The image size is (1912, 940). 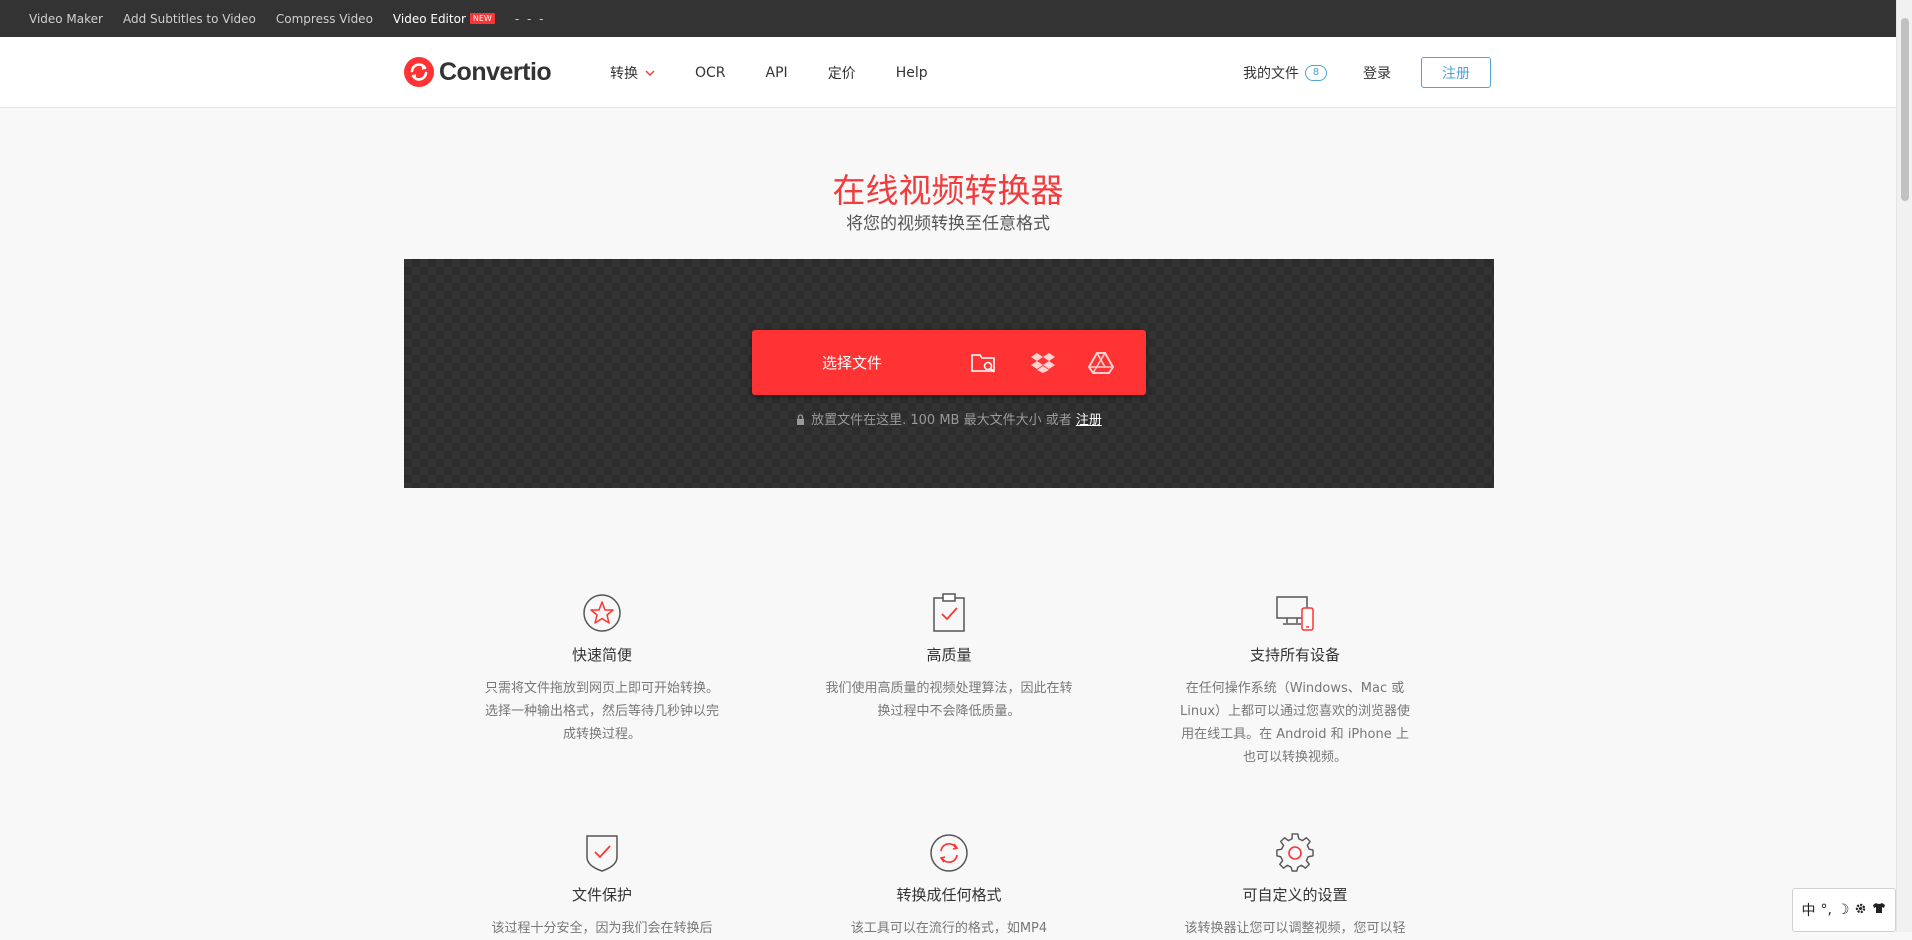 I want to click on feature-custom-settings: 可自定义的设置 该转换器让您可以调整视频，您可以轻, so click(x=1295, y=886).